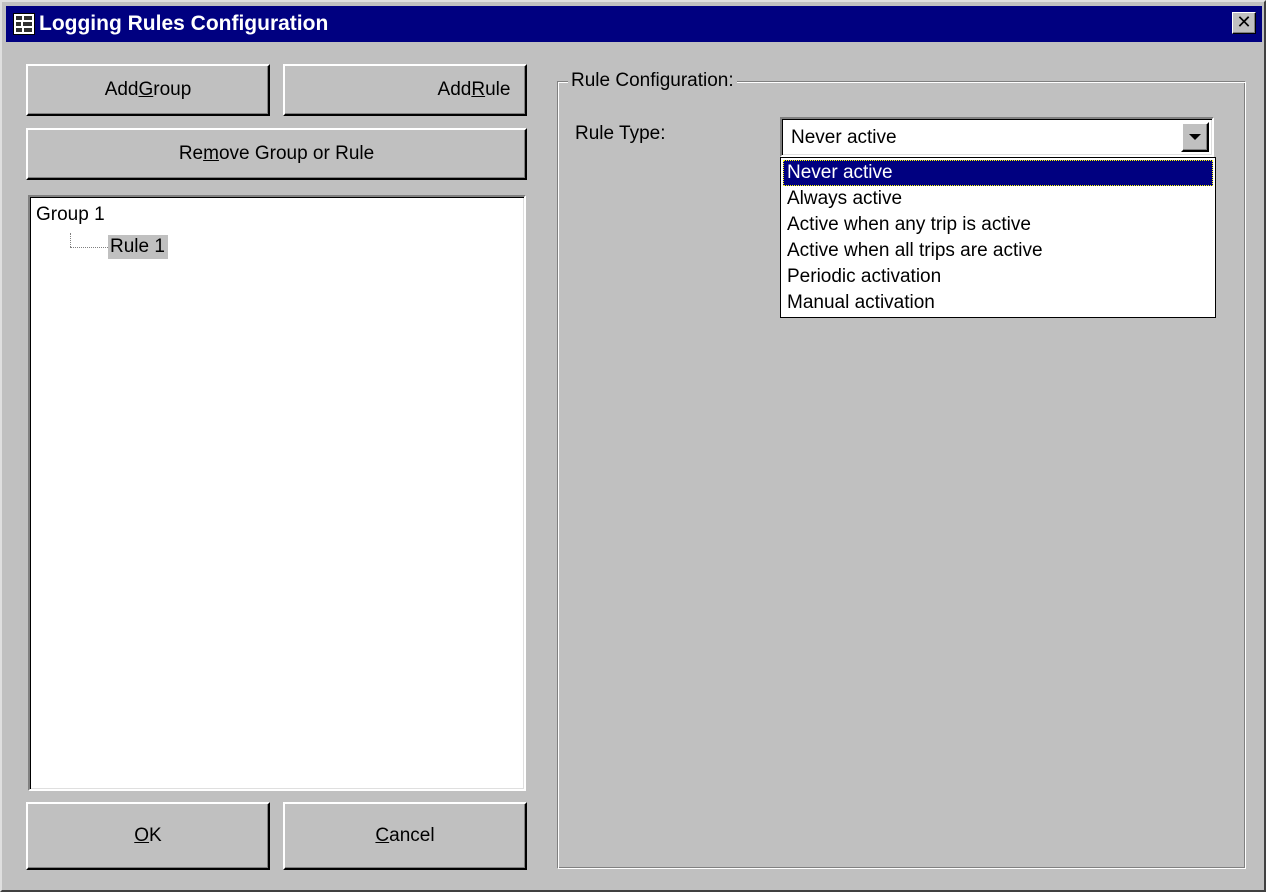  I want to click on app-icon, so click(24, 24).